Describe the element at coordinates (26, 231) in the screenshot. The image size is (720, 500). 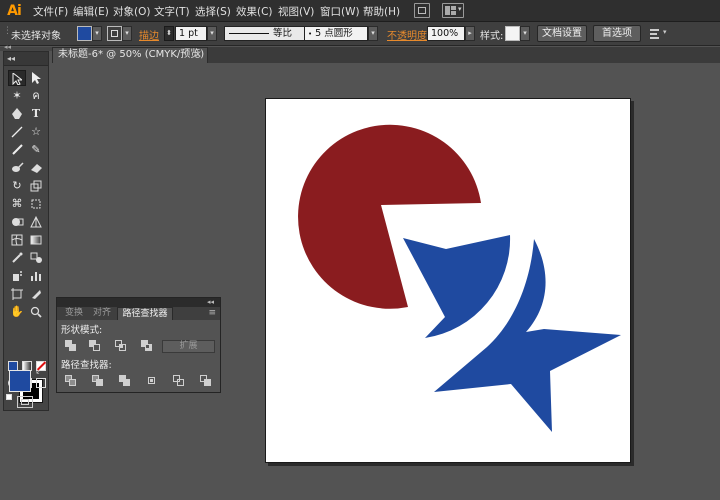
I see `tools-panel: ◂◂ ✶ ค T ☆ ✎ ↻ ⌘ ✋ ⤢` at that location.